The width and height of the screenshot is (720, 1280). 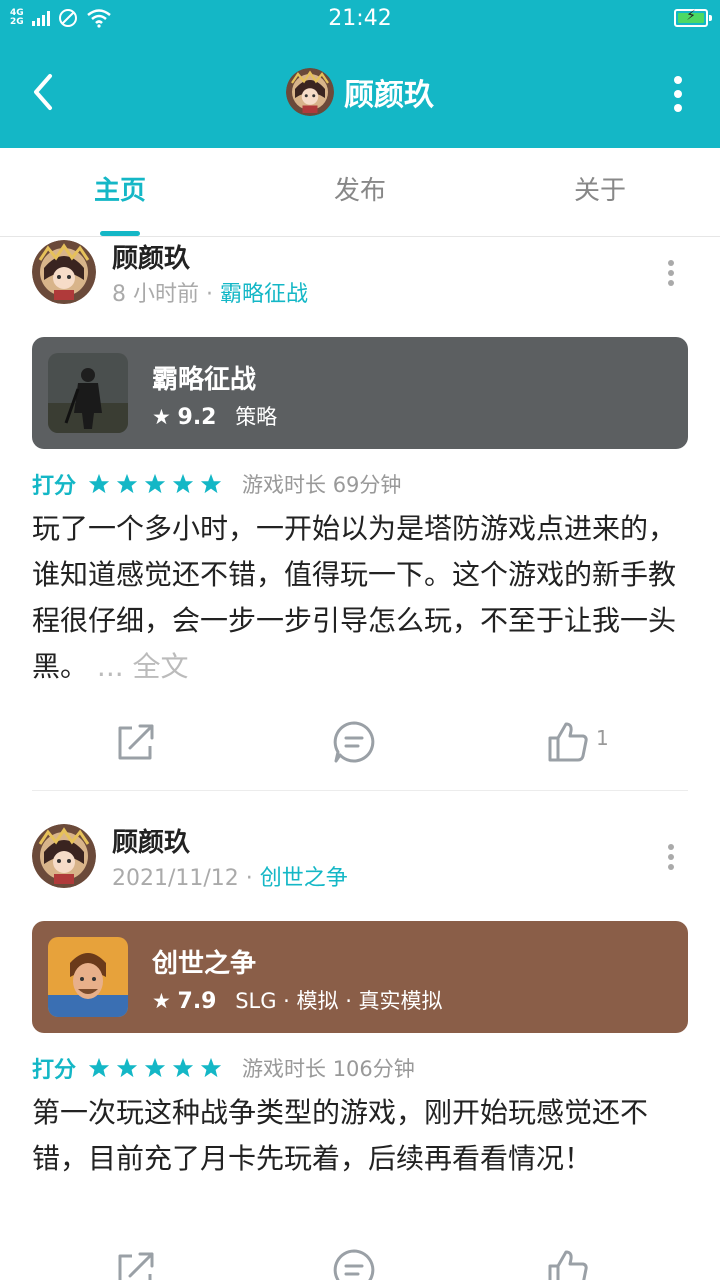 I want to click on tab-posts: 发布, so click(x=360, y=192).